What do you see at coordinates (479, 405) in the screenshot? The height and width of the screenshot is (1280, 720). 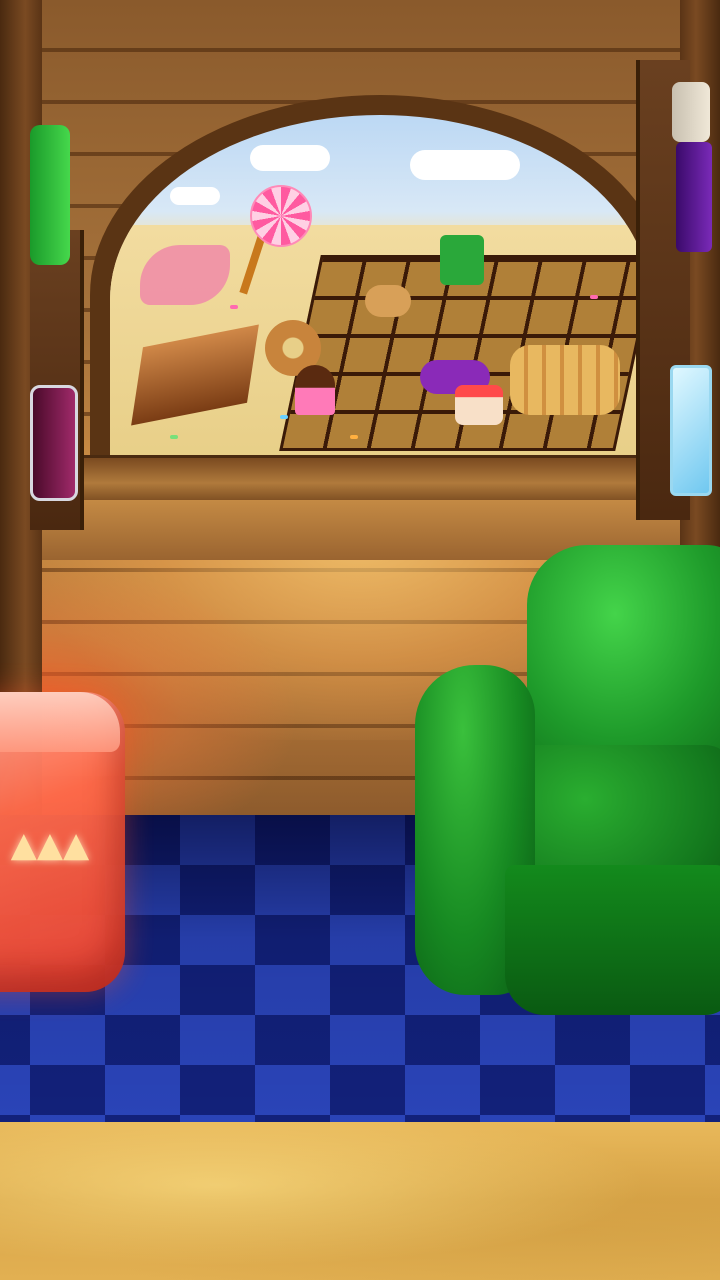 I see `strawberry-cake` at bounding box center [479, 405].